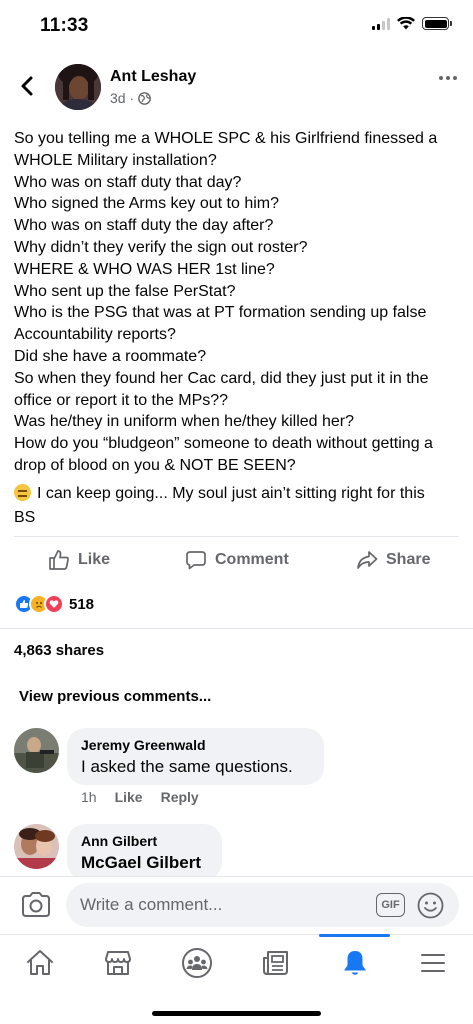  What do you see at coordinates (195, 745) in the screenshot?
I see `commenter-name: Jeremy Greenwald` at bounding box center [195, 745].